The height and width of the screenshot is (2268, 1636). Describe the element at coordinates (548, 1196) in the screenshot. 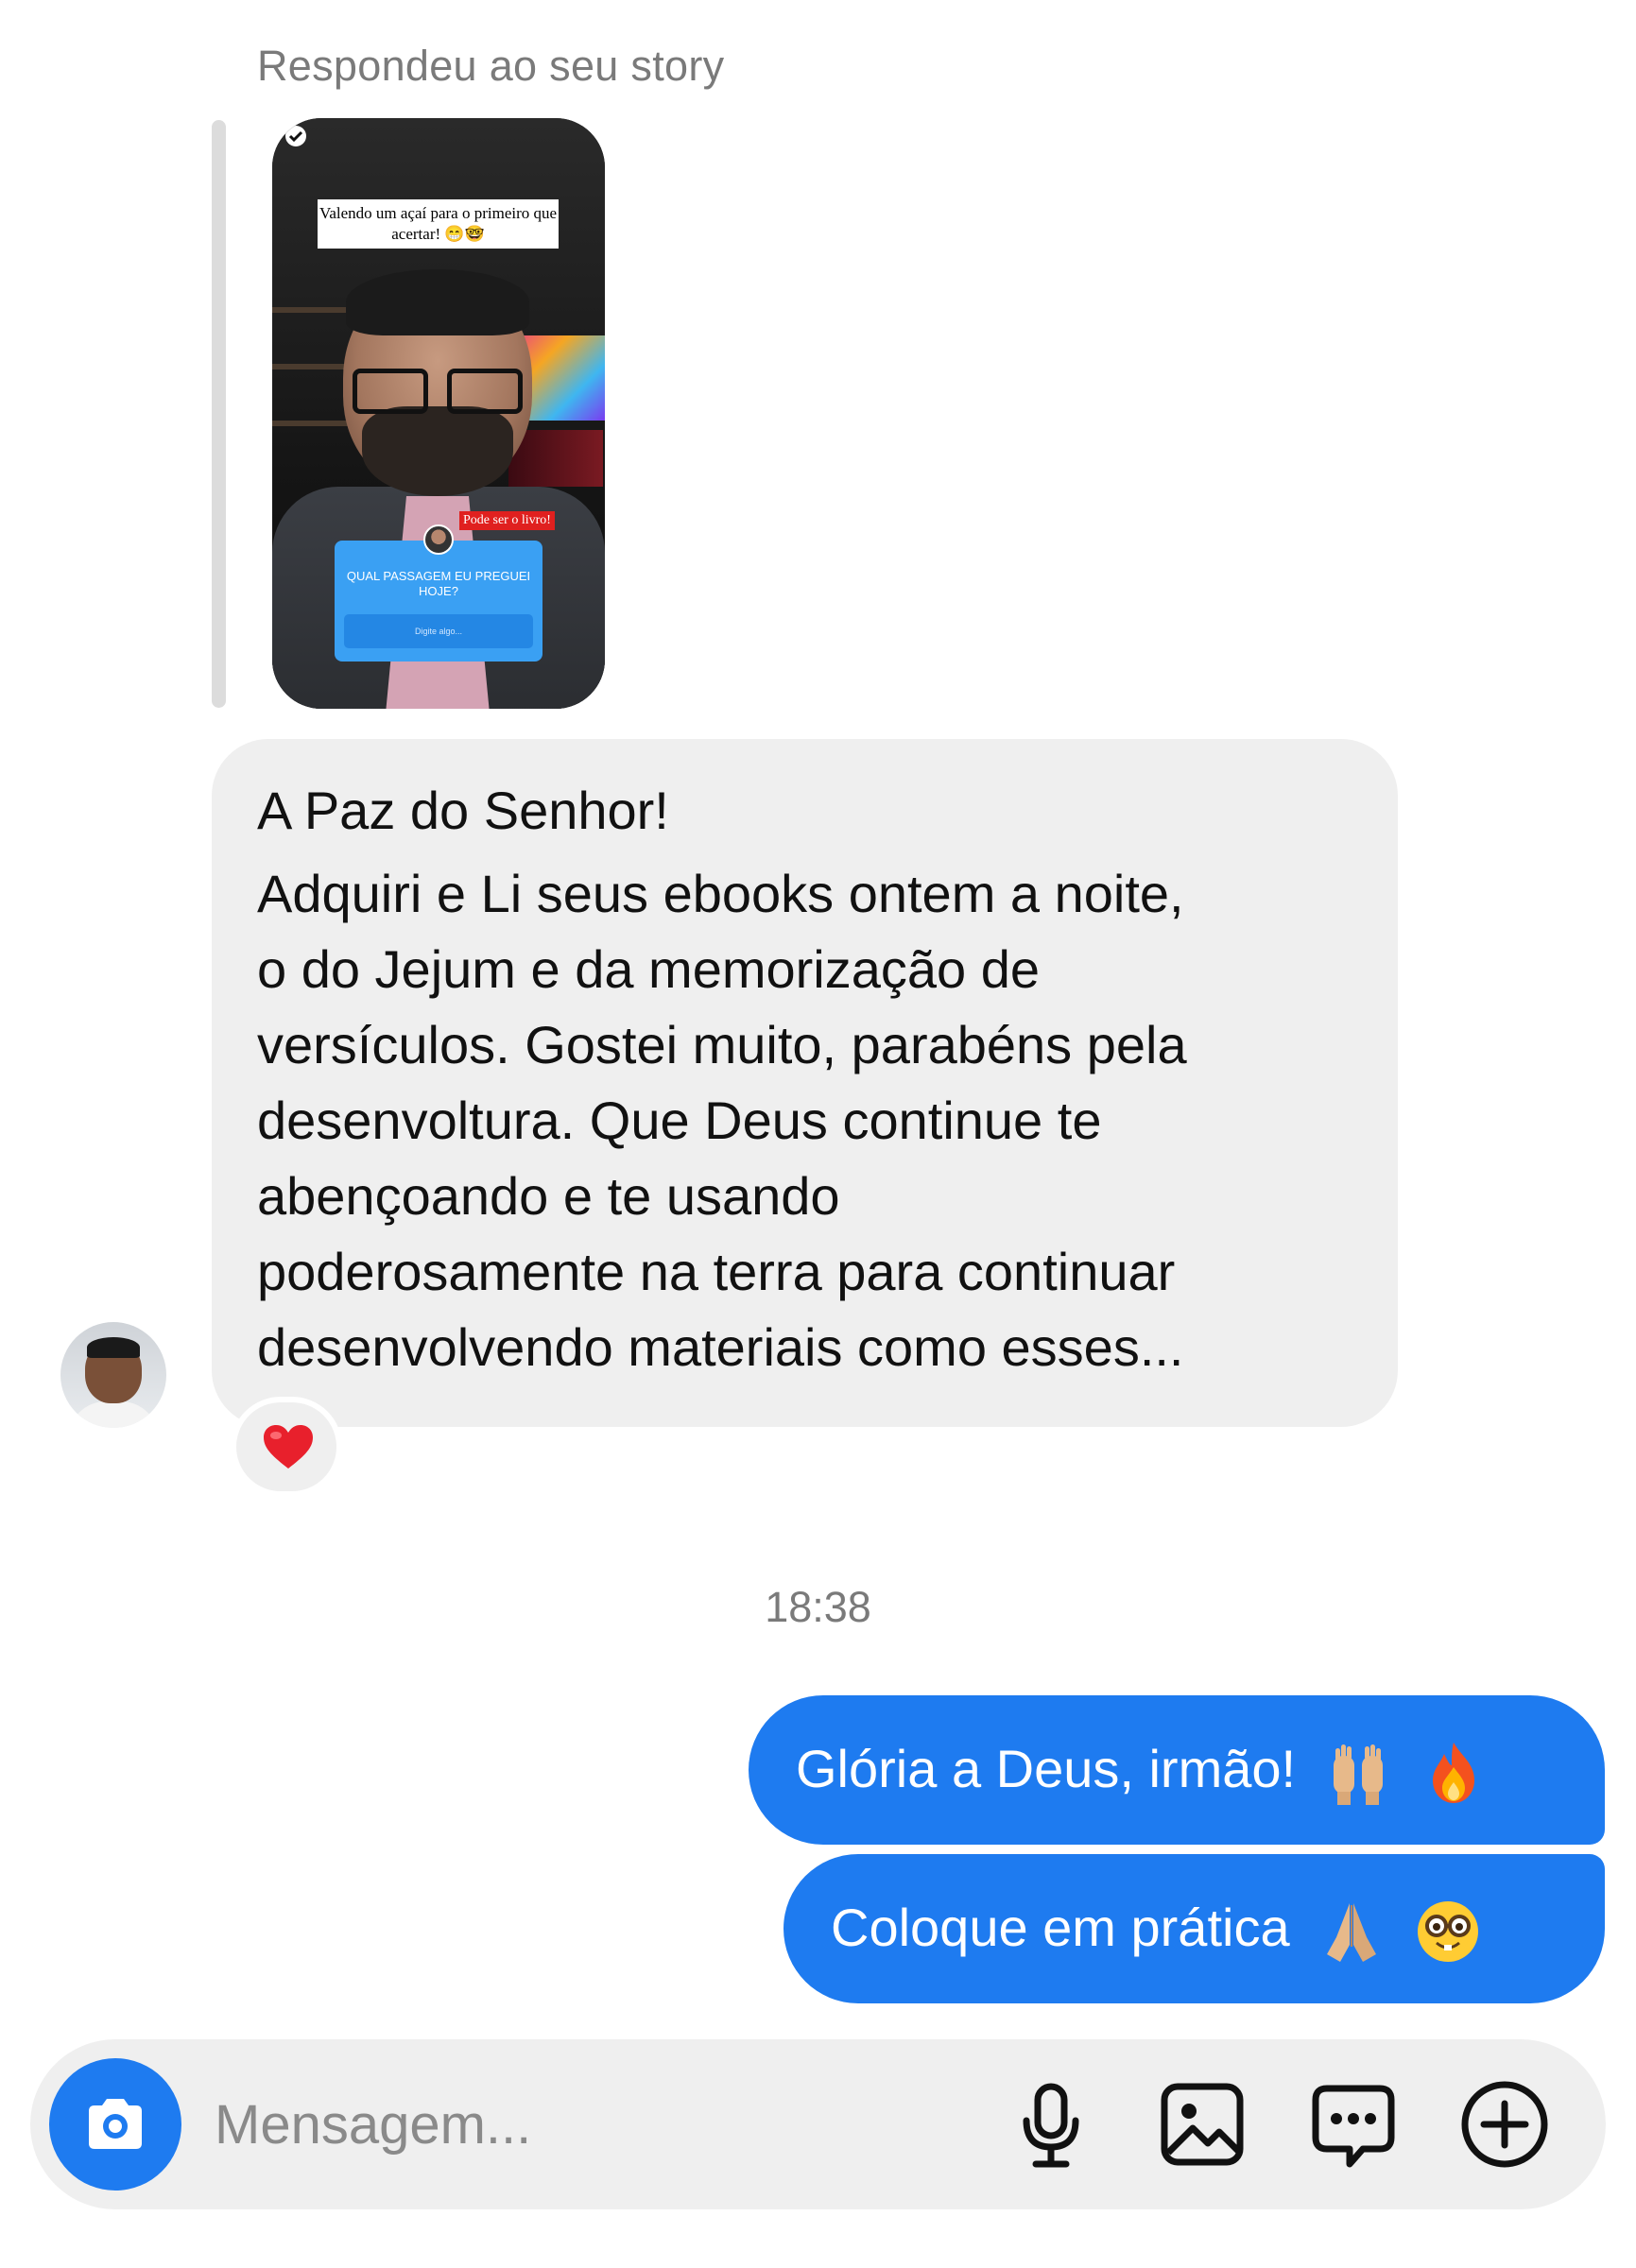

I see `incoming-message-line: abençoando e te usando` at that location.